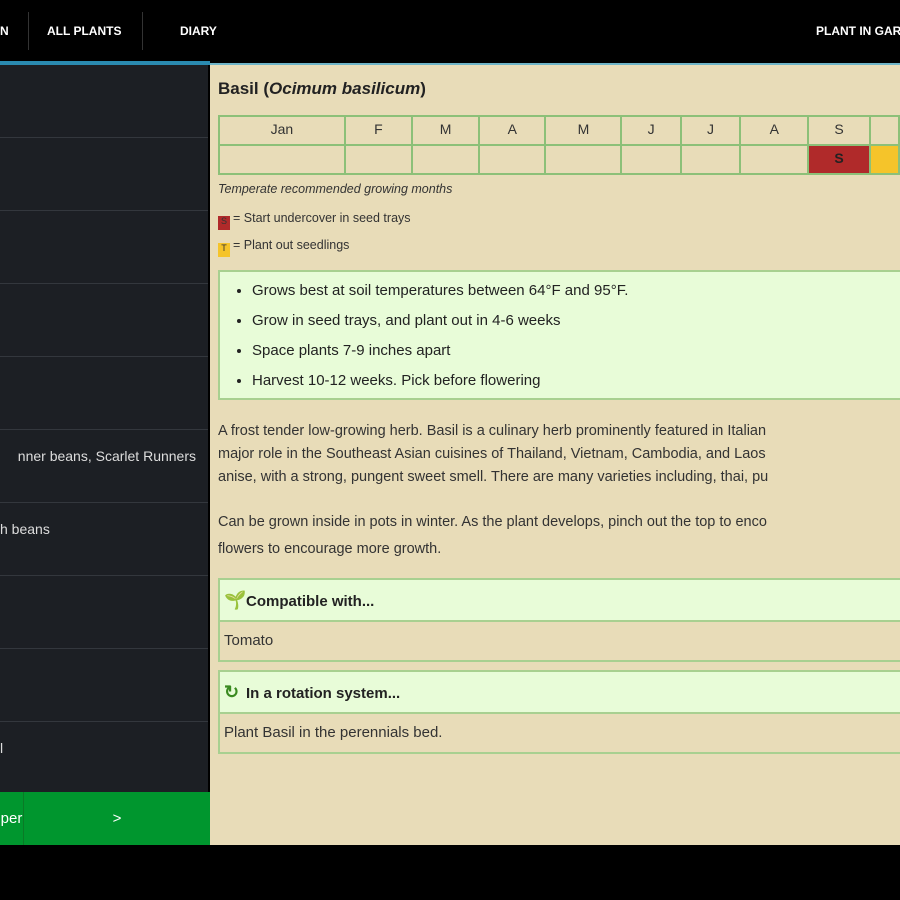 Image resolution: width=900 pixels, height=900 pixels. What do you see at coordinates (104, 539) in the screenshot?
I see `list-item: h beans` at bounding box center [104, 539].